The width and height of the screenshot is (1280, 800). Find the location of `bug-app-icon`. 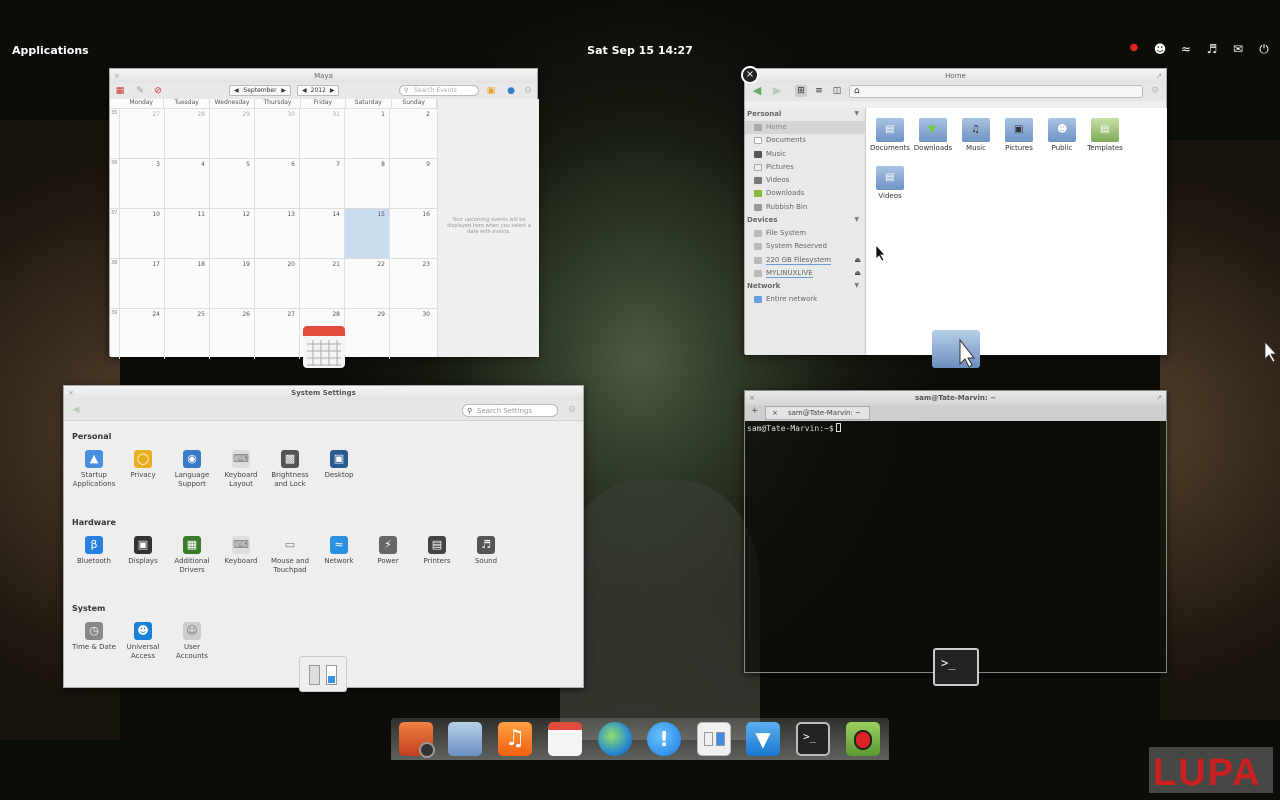

bug-app-icon is located at coordinates (863, 739).